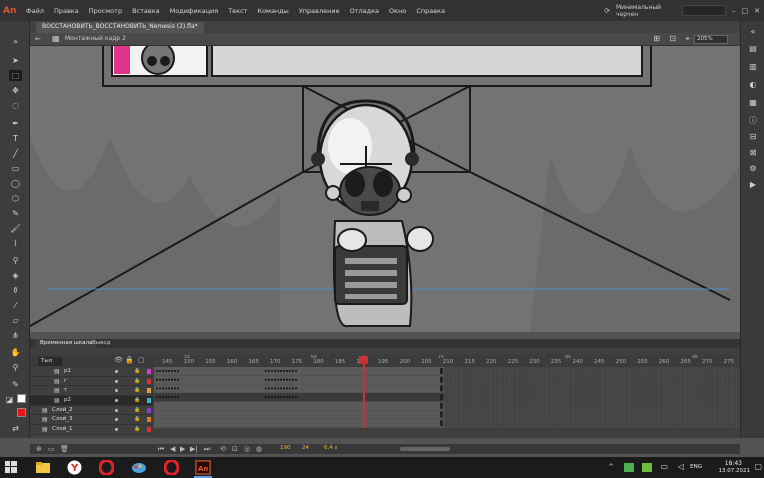  I want to click on menu-item-1: Правка, so click(66, 11).